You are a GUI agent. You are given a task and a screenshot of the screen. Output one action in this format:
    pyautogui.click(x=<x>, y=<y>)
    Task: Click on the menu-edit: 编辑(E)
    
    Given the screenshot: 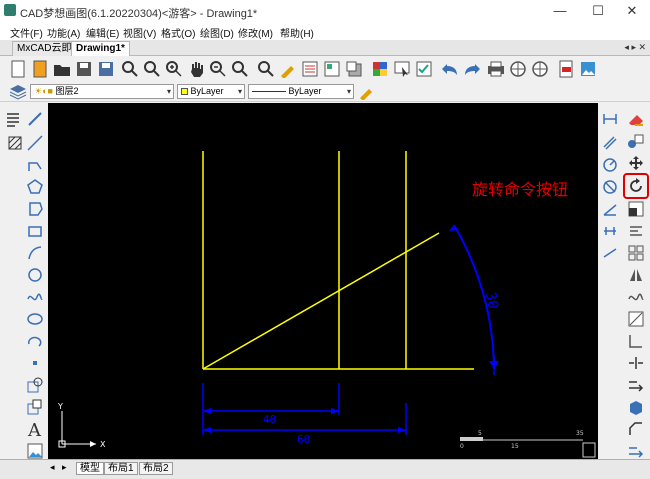 What is the action you would take?
    pyautogui.click(x=102, y=32)
    